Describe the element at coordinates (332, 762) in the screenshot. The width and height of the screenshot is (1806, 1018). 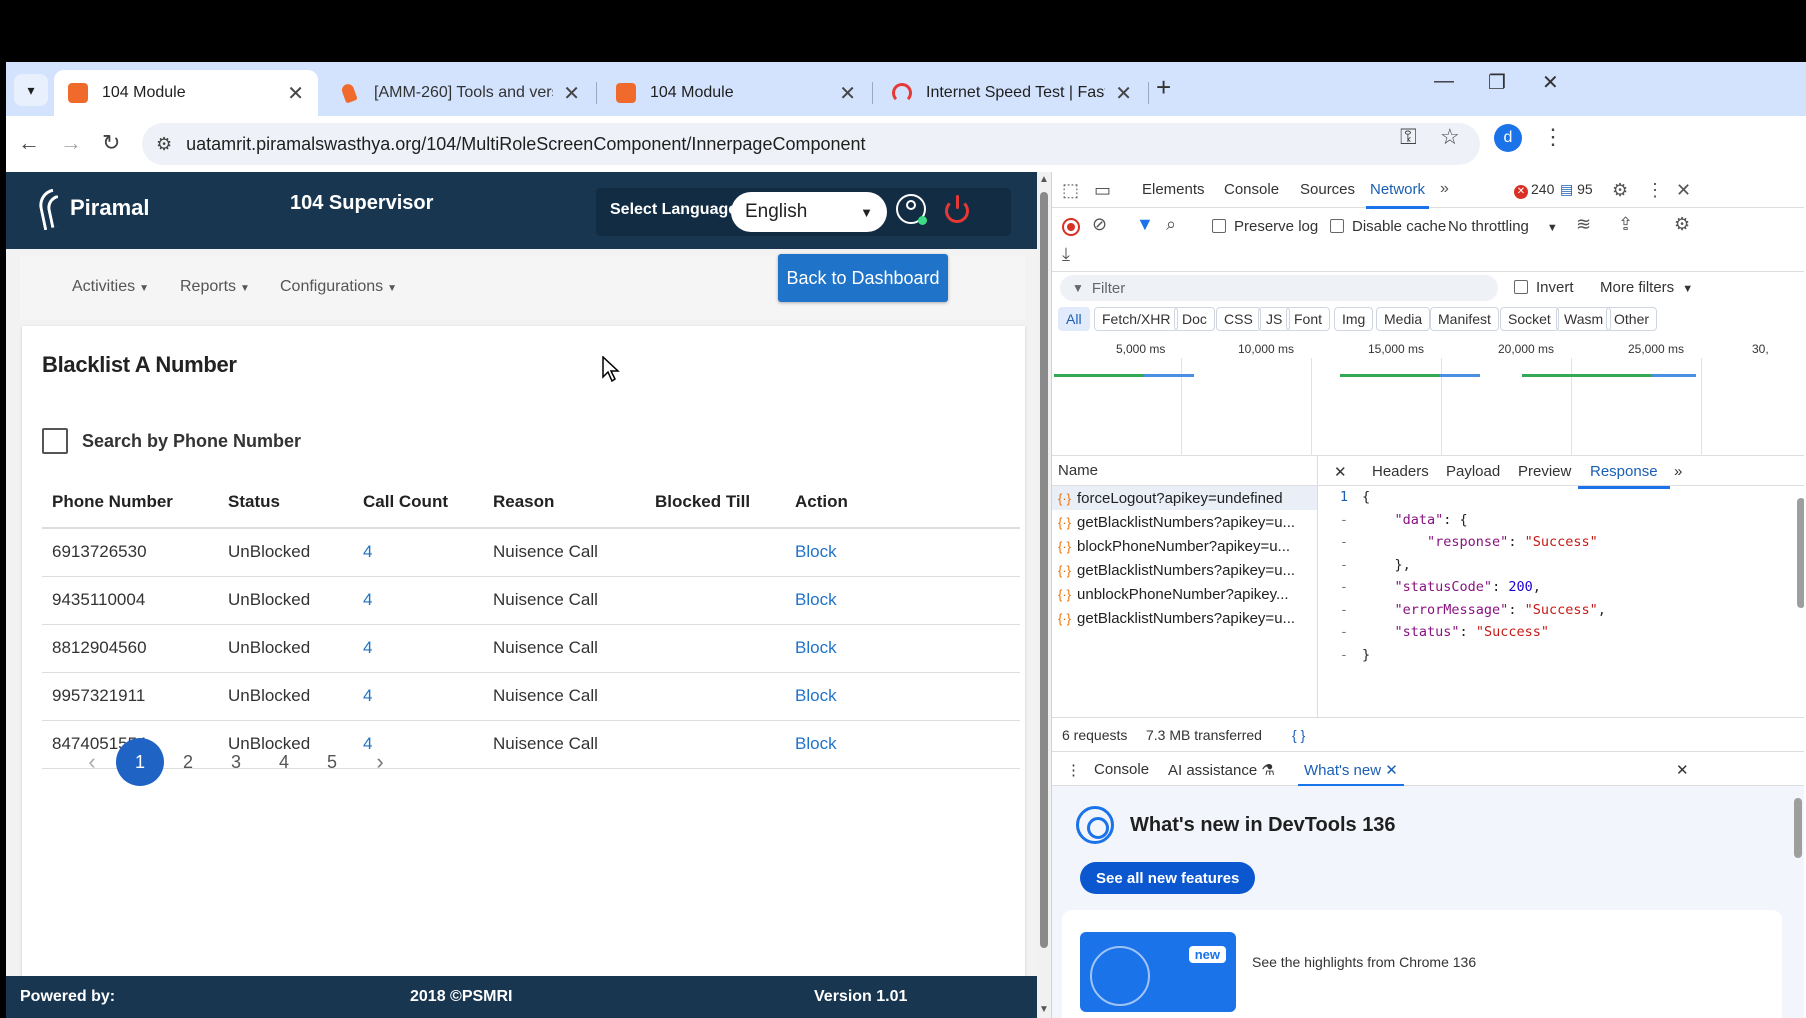
I see `page-5-button: 5` at that location.